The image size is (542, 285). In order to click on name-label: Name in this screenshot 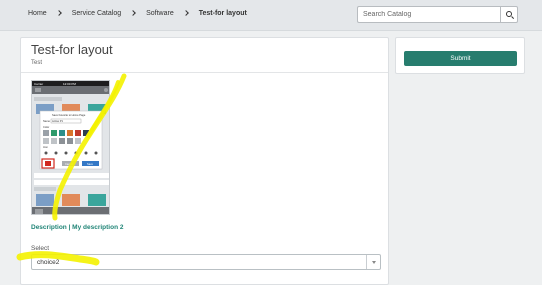, I will do `click(46, 121)`.